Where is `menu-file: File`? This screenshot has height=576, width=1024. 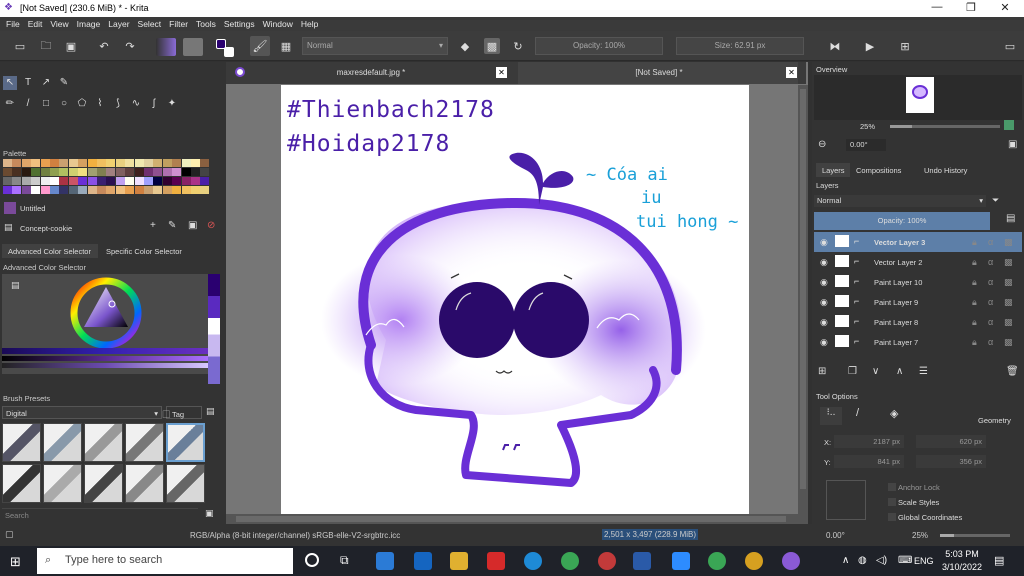
menu-file: File is located at coordinates (12, 23).